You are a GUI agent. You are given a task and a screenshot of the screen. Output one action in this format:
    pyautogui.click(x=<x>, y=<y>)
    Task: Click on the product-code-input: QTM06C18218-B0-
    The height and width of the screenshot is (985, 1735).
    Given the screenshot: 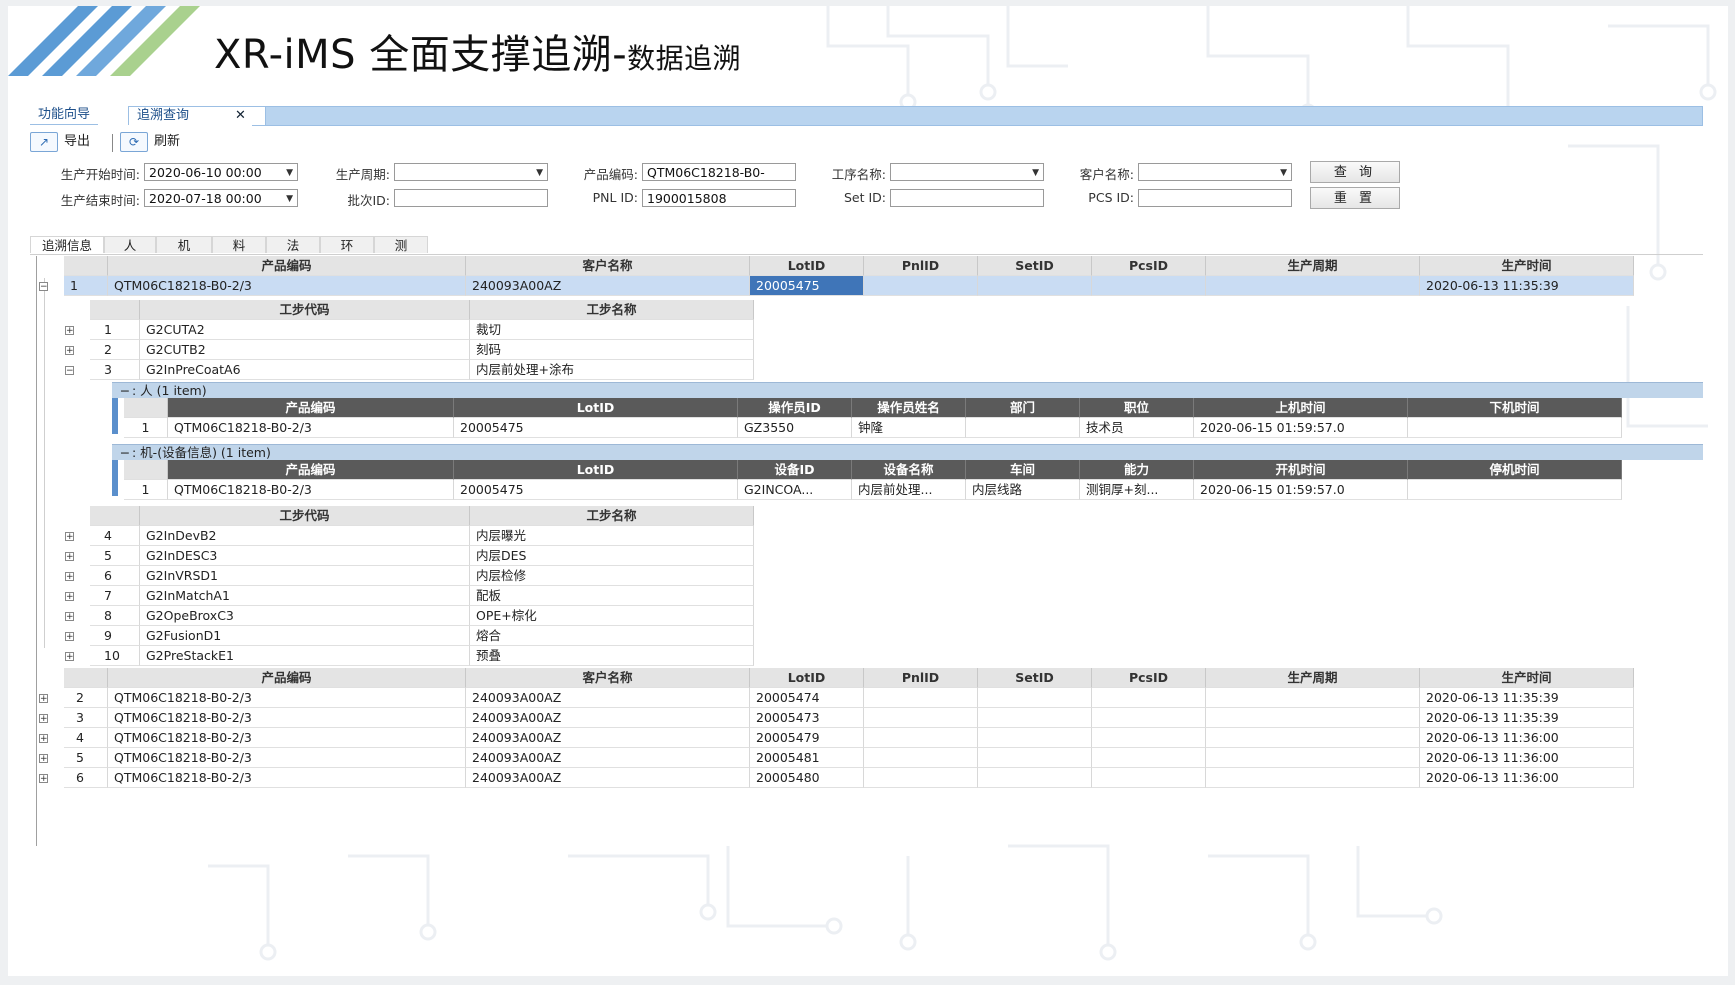 What is the action you would take?
    pyautogui.click(x=719, y=172)
    